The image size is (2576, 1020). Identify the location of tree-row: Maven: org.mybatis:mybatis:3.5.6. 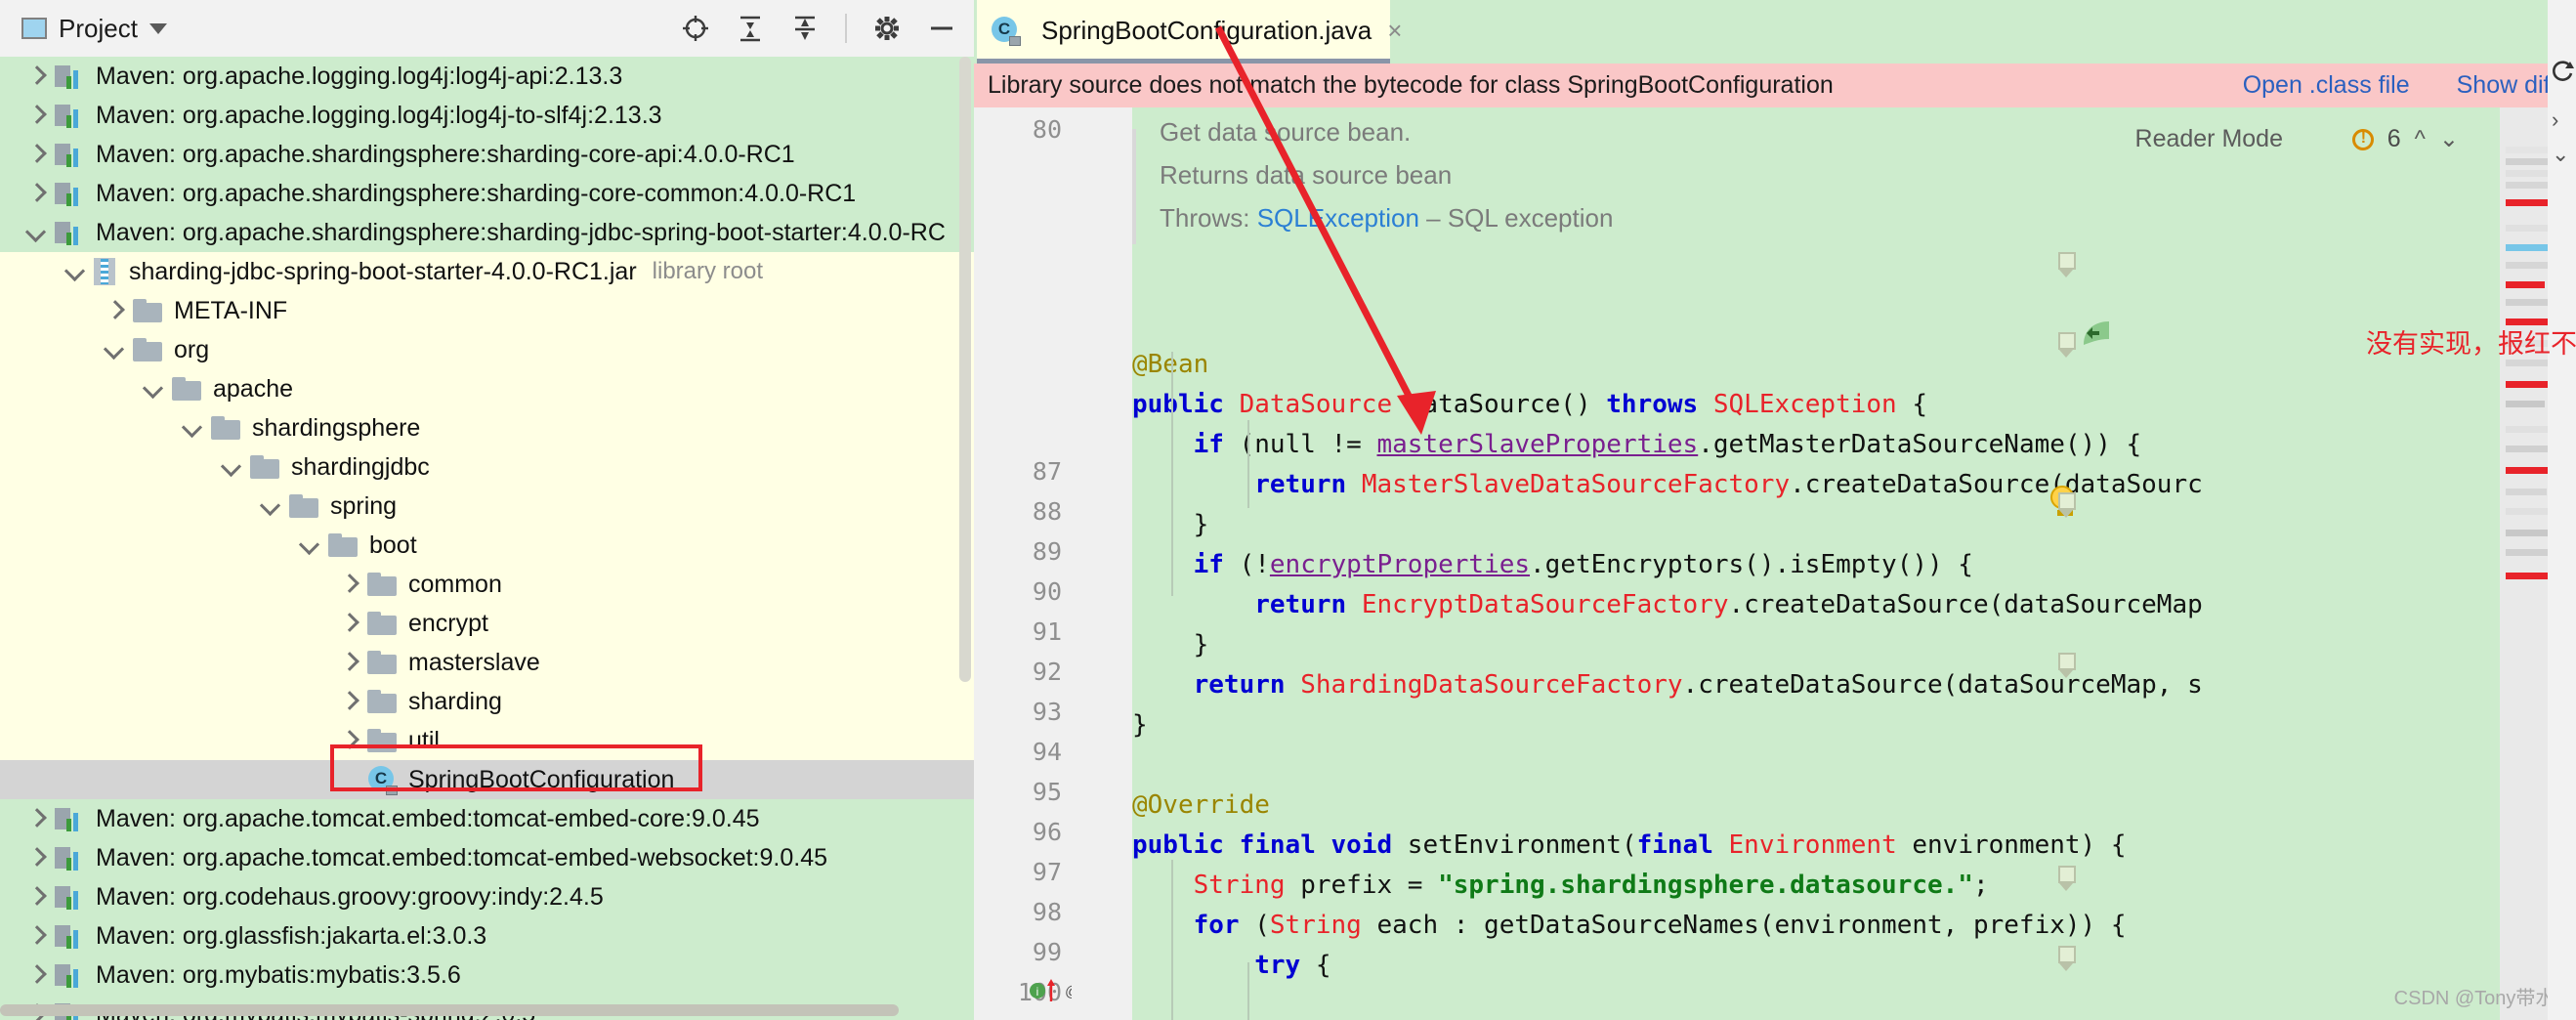
(487, 975).